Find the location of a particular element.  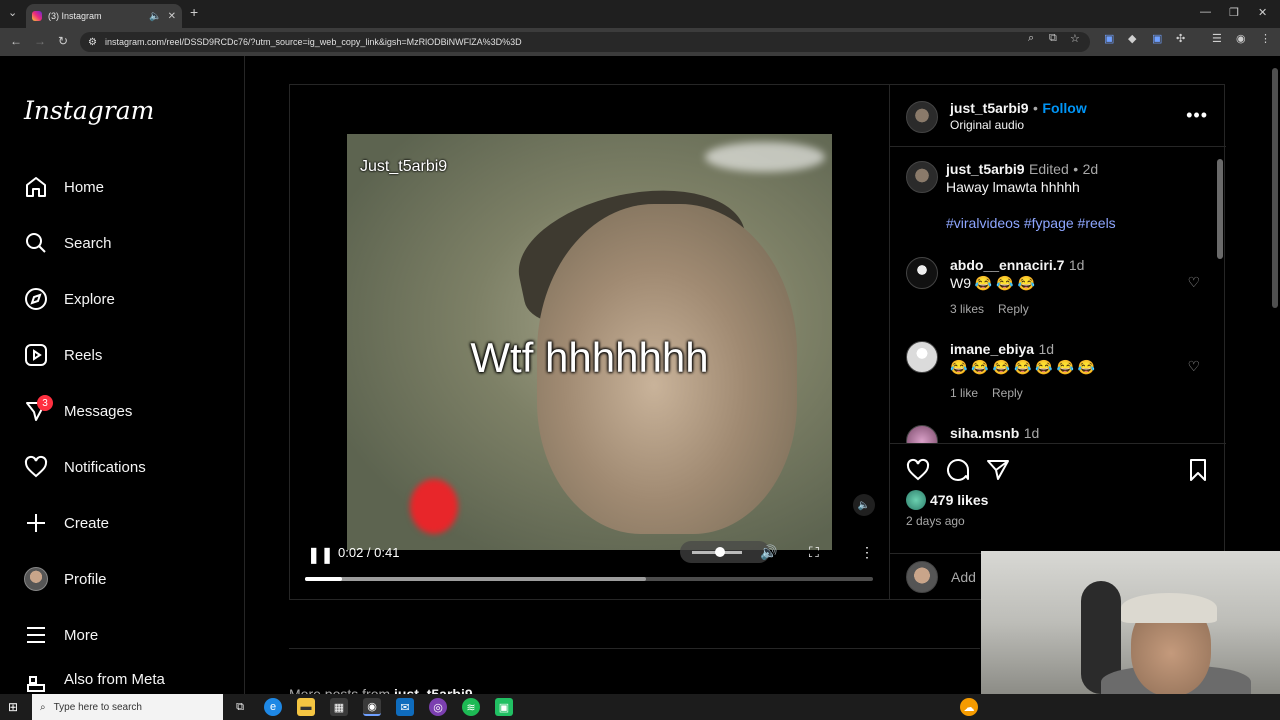

hashtag-link: #reels is located at coordinates (1097, 223).